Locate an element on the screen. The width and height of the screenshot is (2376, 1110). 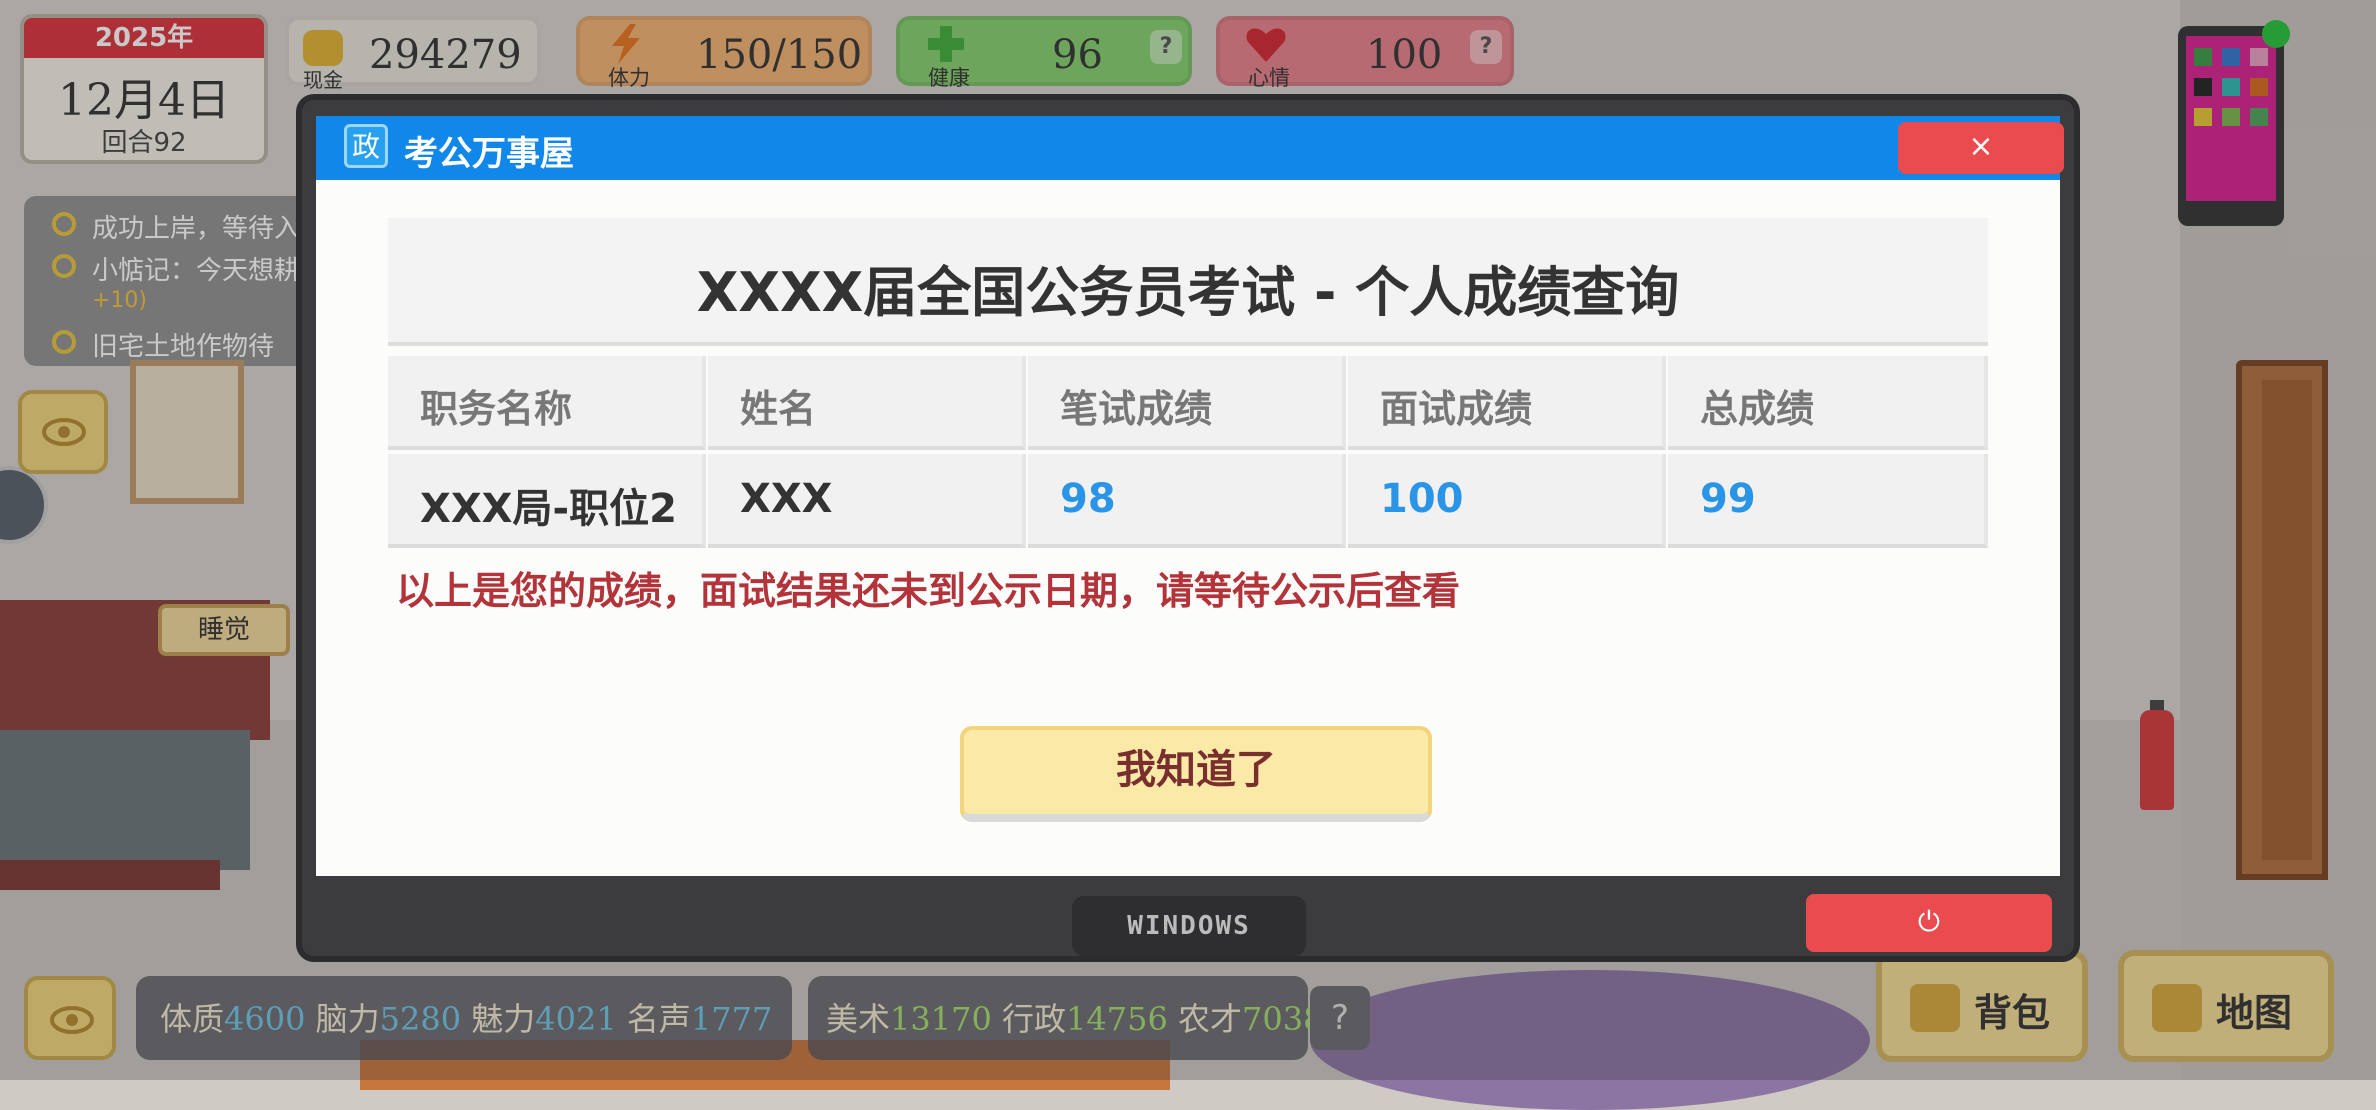
result-heading-box: XXXX届全国公务员考试 - 个人成绩查询 is located at coordinates (1188, 282).